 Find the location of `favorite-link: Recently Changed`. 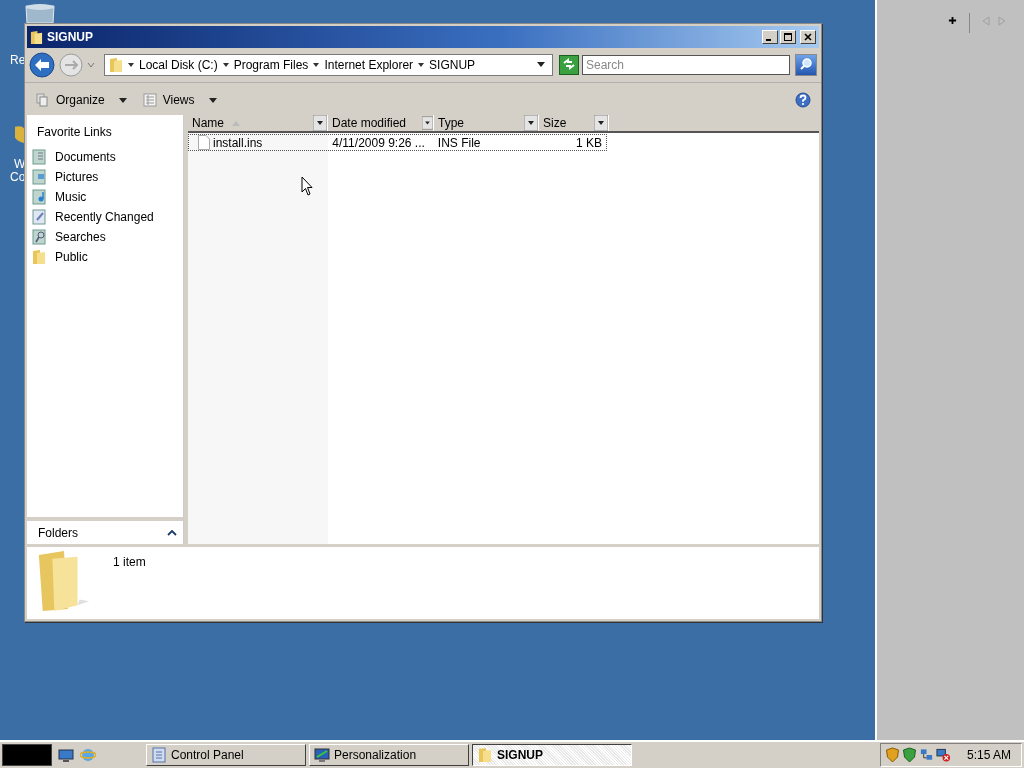

favorite-link: Recently Changed is located at coordinates (105, 217).